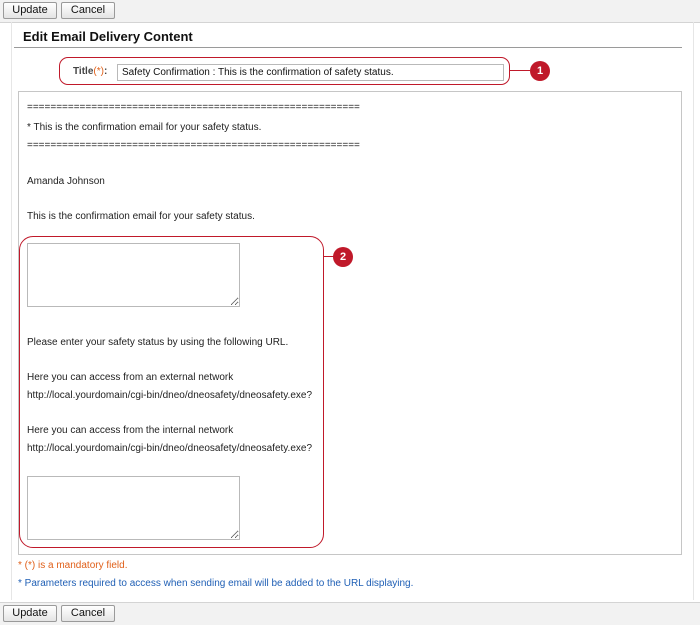 The height and width of the screenshot is (625, 700). I want to click on update-button-top: Update, so click(30, 10).